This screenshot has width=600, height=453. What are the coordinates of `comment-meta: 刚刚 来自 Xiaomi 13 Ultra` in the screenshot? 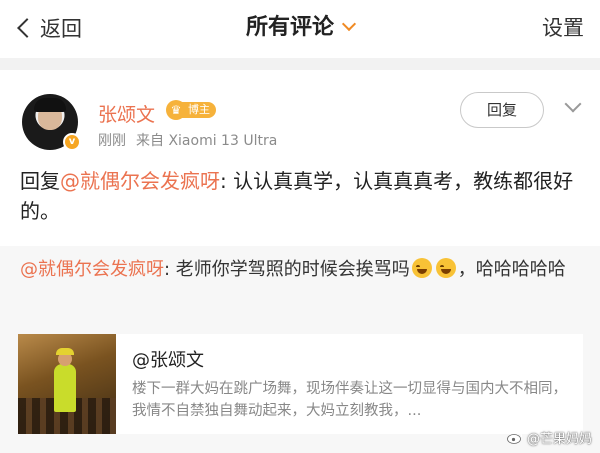 It's located at (192, 140).